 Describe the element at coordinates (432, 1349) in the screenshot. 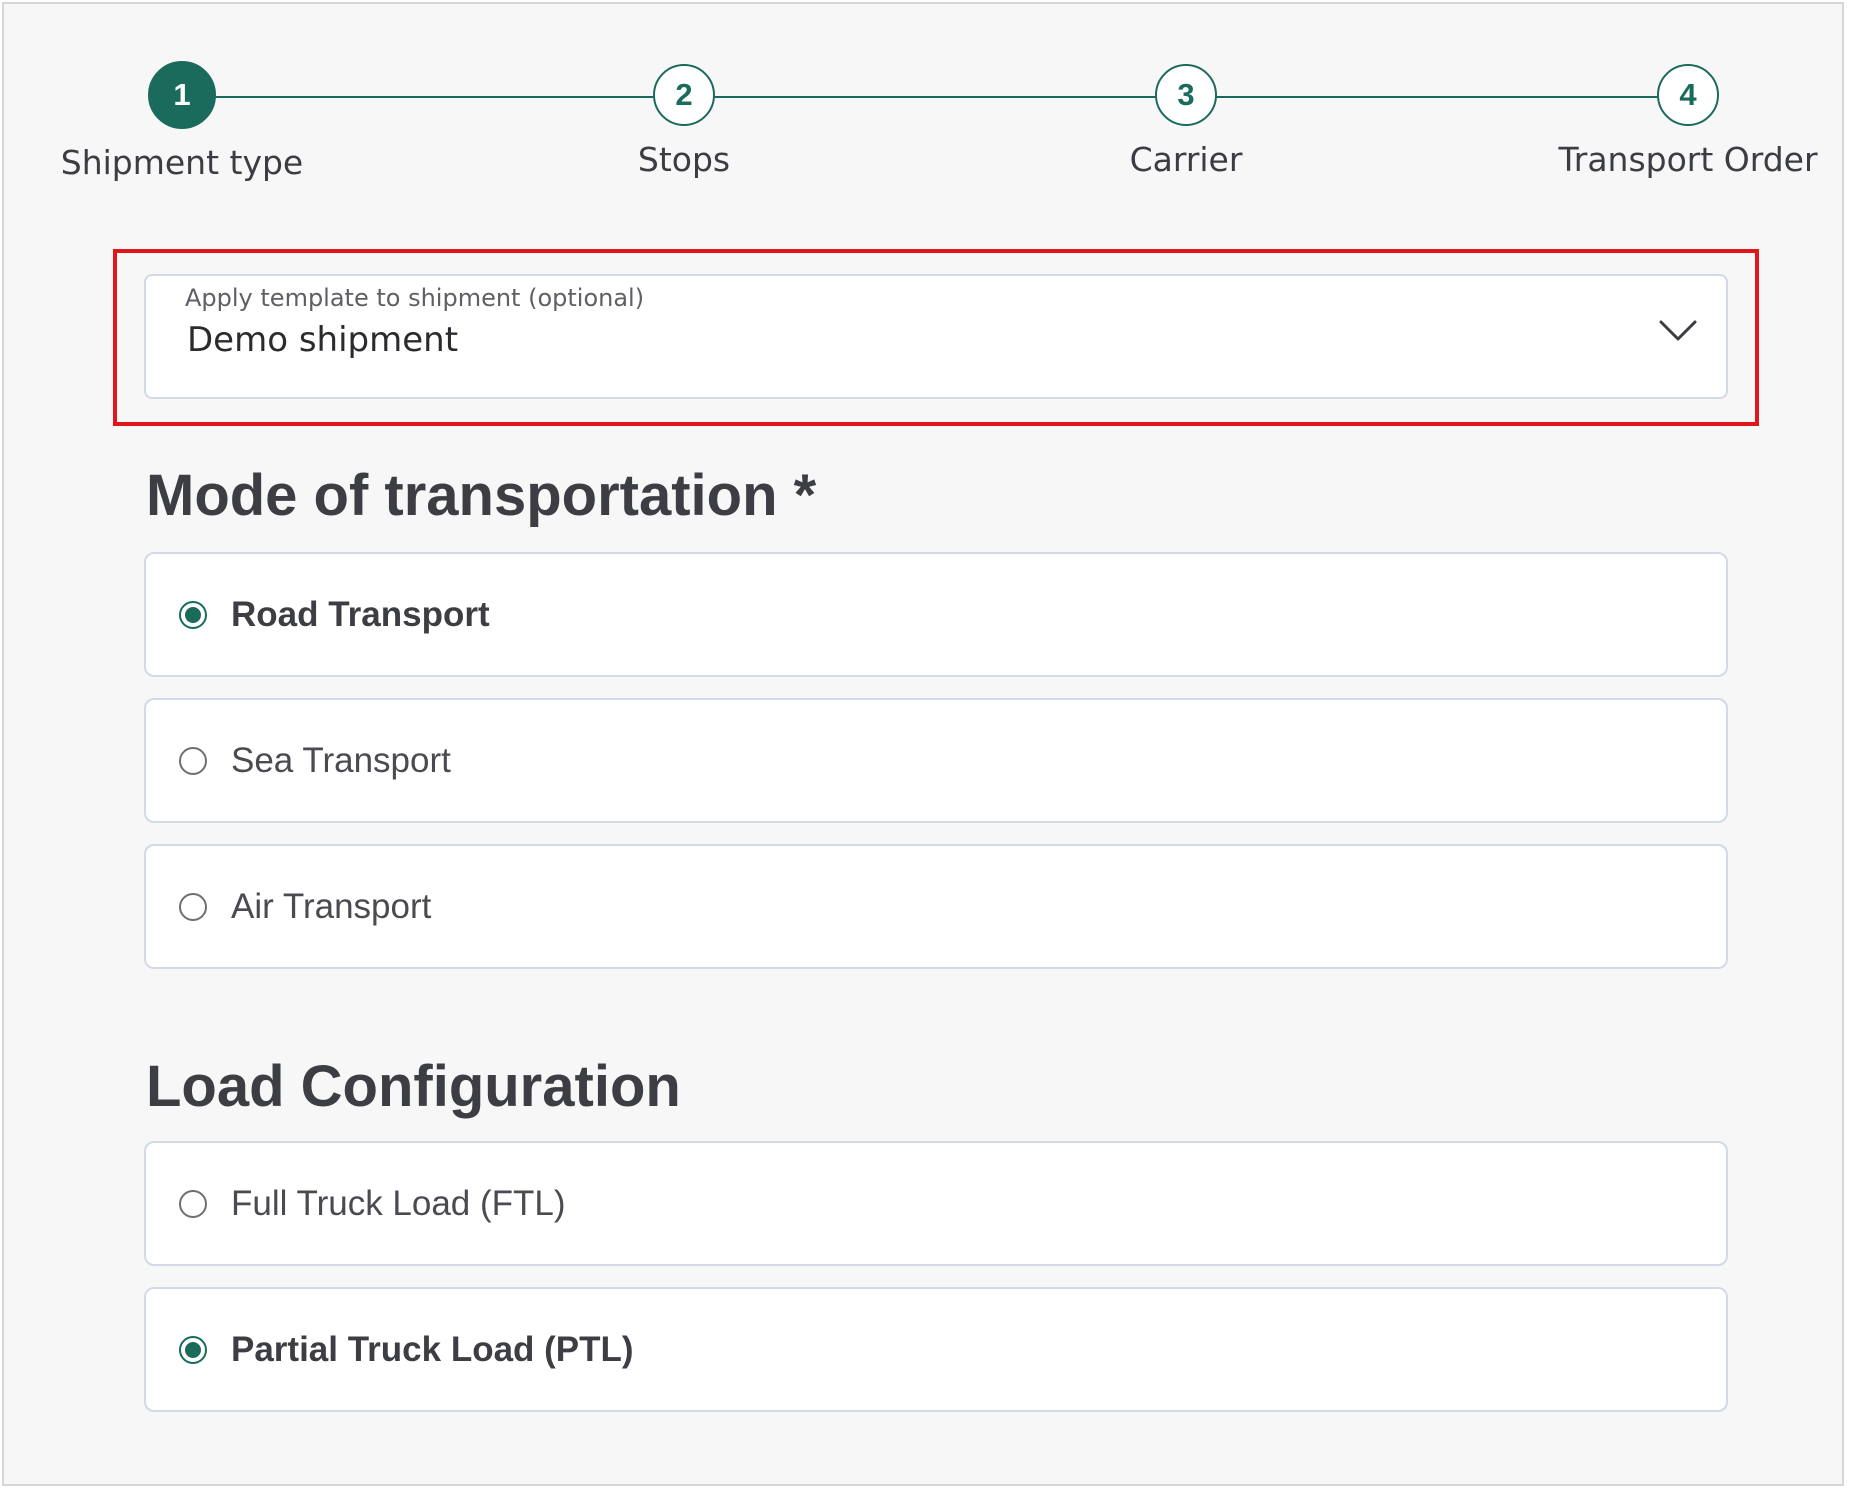

I see `option-label: Partial Truck Load (PTL)` at that location.